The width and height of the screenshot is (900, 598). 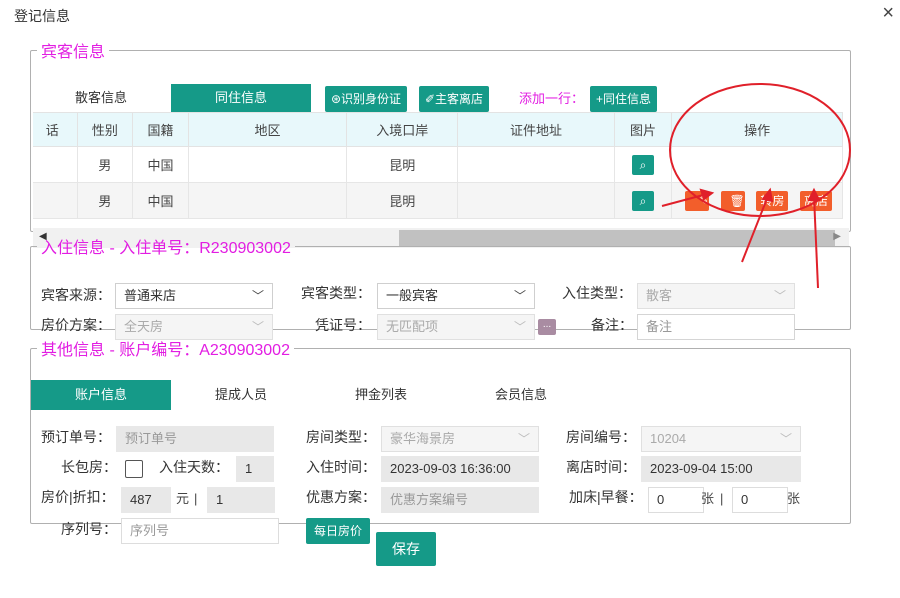 I want to click on price-input: 487, so click(x=146, y=500).